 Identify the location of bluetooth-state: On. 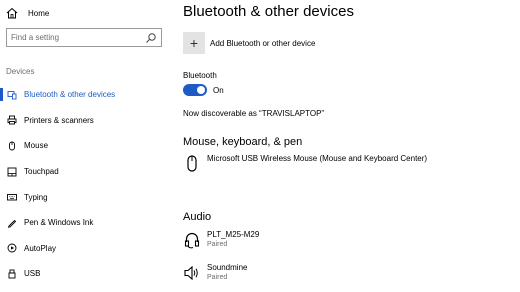
(218, 90).